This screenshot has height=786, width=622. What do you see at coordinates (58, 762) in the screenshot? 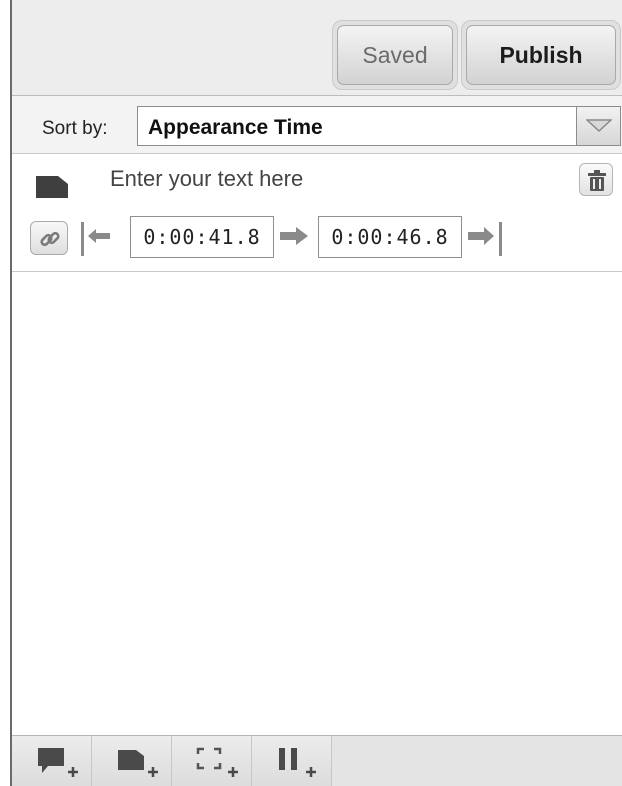
I see `add-speech-bubble-icon` at bounding box center [58, 762].